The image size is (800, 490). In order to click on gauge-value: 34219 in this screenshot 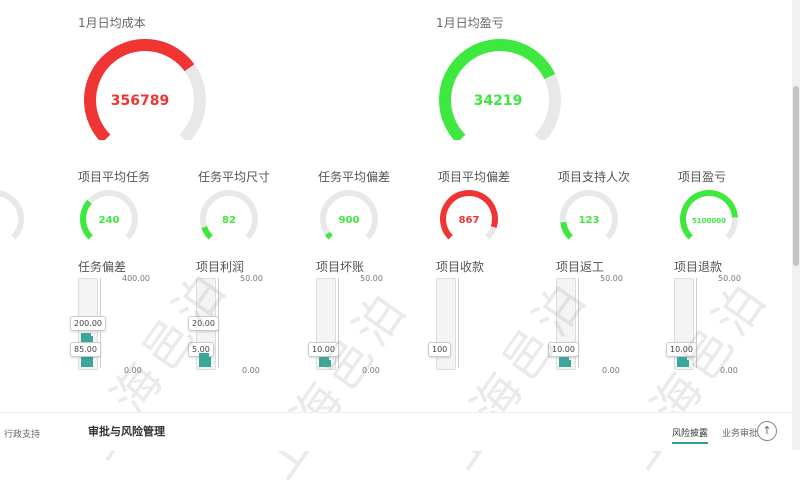, I will do `click(498, 101)`.